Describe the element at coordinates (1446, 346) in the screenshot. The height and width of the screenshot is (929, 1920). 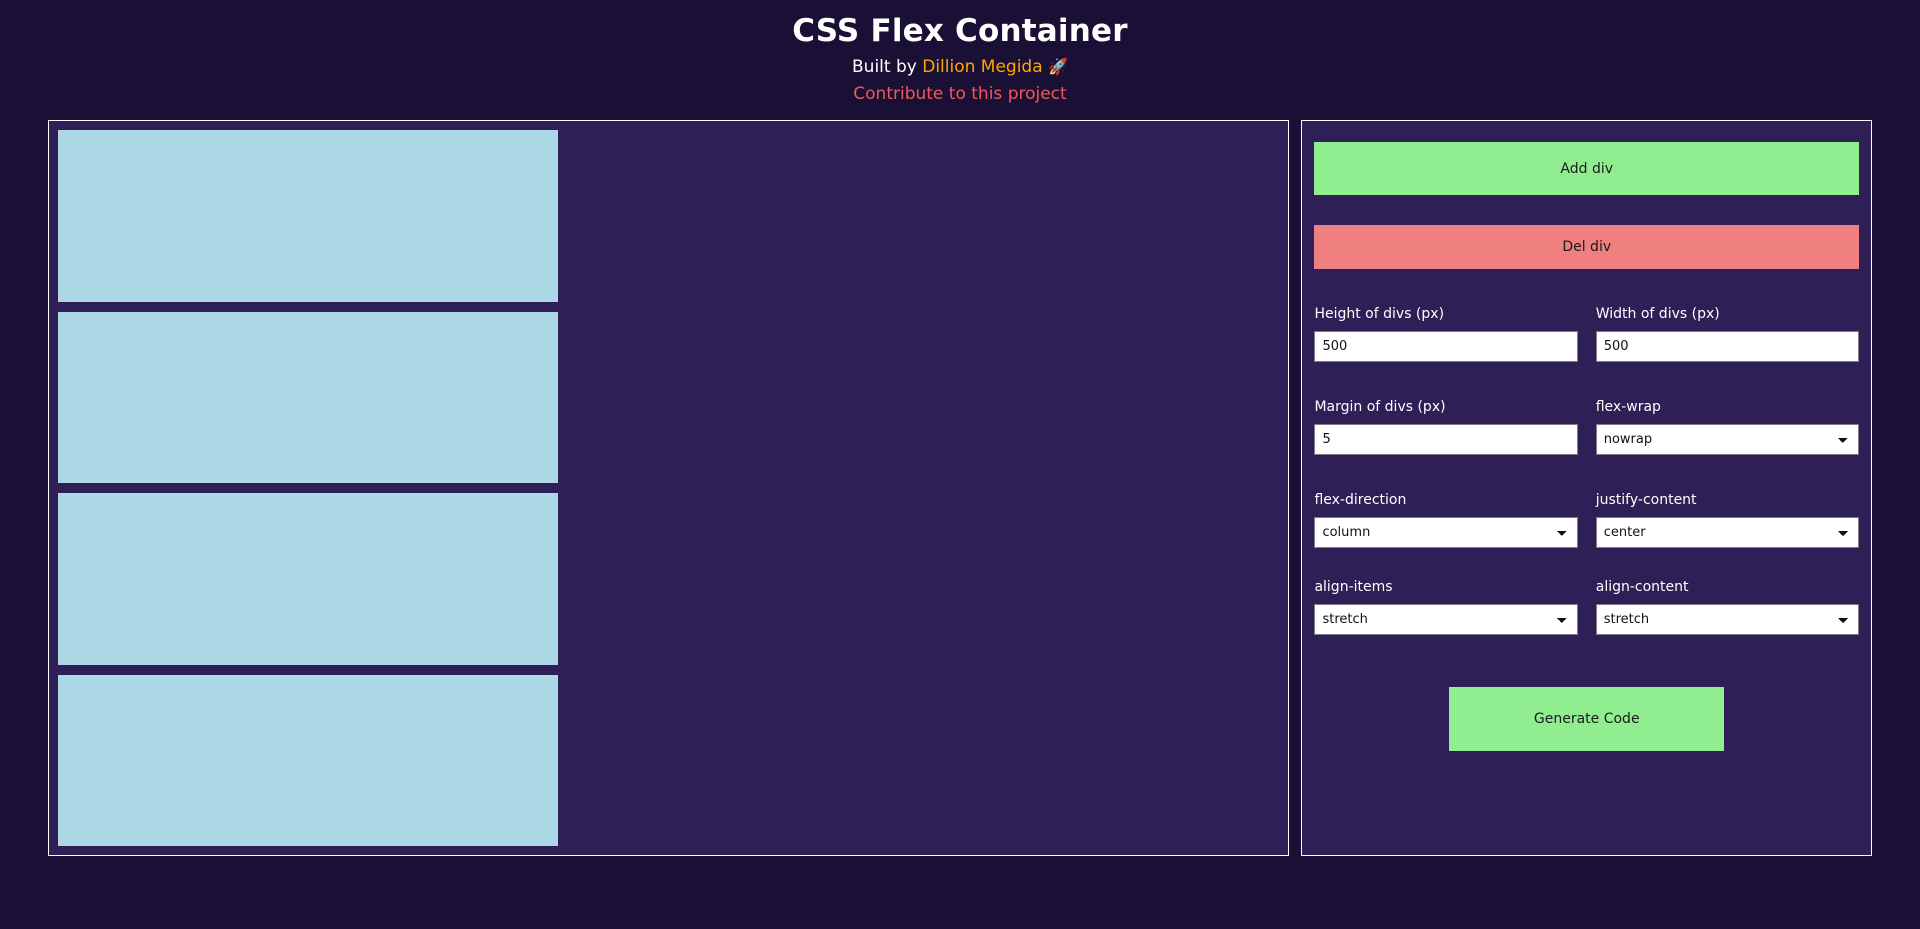
I see `height-input` at that location.